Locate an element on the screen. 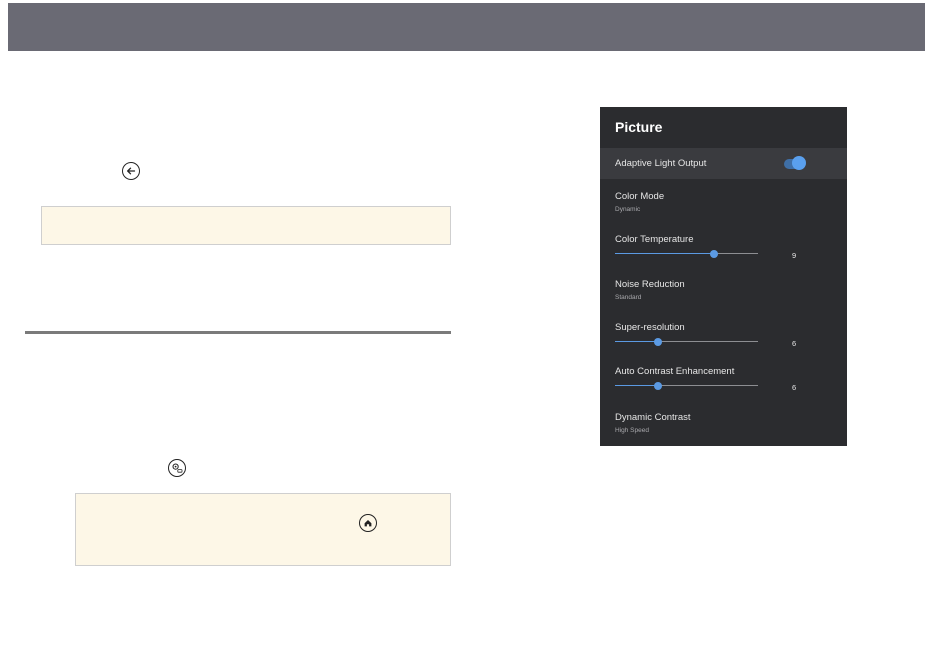  setting-label: Adaptive Light Output is located at coordinates (661, 163).